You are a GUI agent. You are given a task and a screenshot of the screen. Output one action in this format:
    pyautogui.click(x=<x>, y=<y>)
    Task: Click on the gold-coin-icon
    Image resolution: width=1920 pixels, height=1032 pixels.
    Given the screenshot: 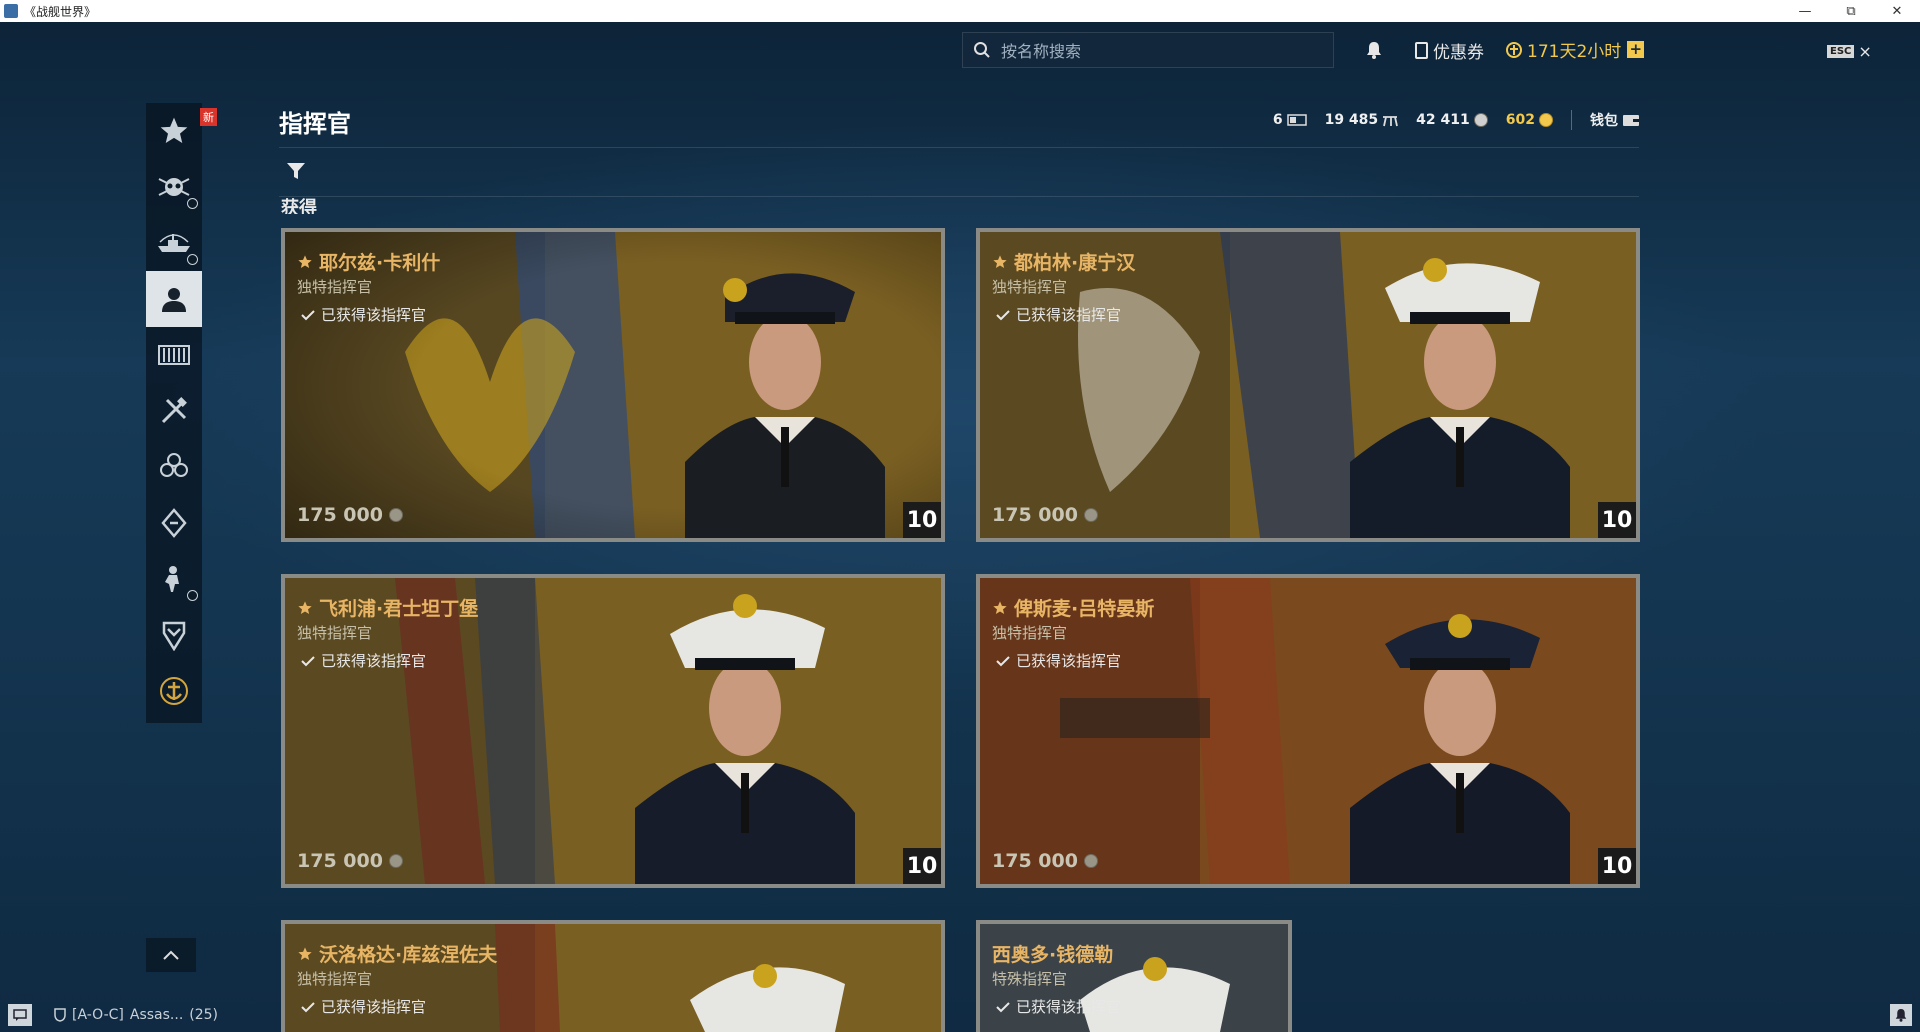 What is the action you would take?
    pyautogui.click(x=1546, y=120)
    